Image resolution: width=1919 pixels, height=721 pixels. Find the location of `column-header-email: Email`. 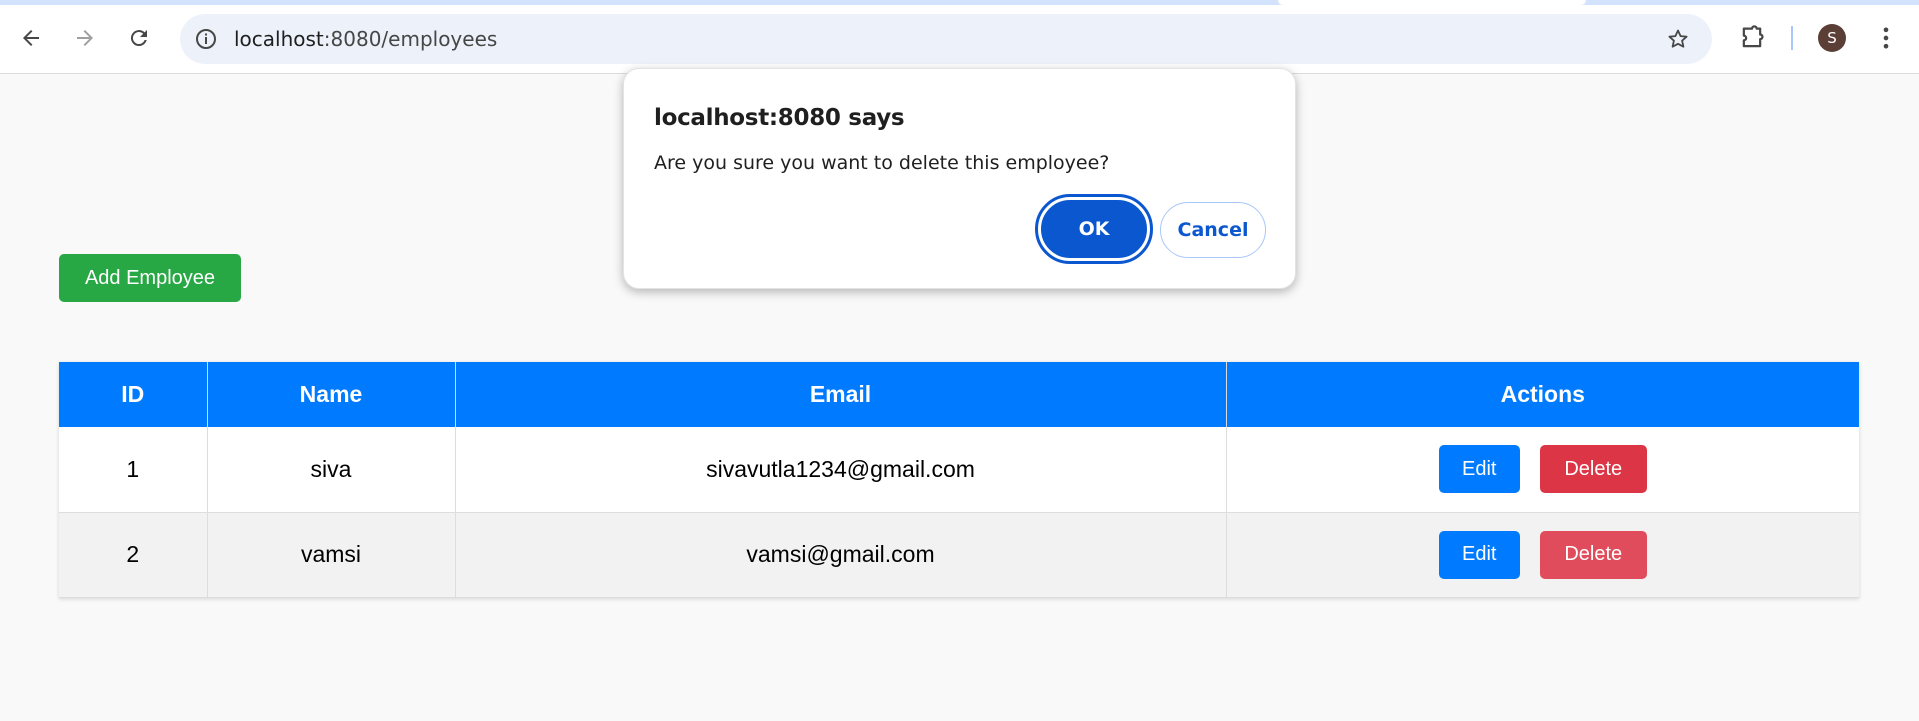

column-header-email: Email is located at coordinates (841, 394).